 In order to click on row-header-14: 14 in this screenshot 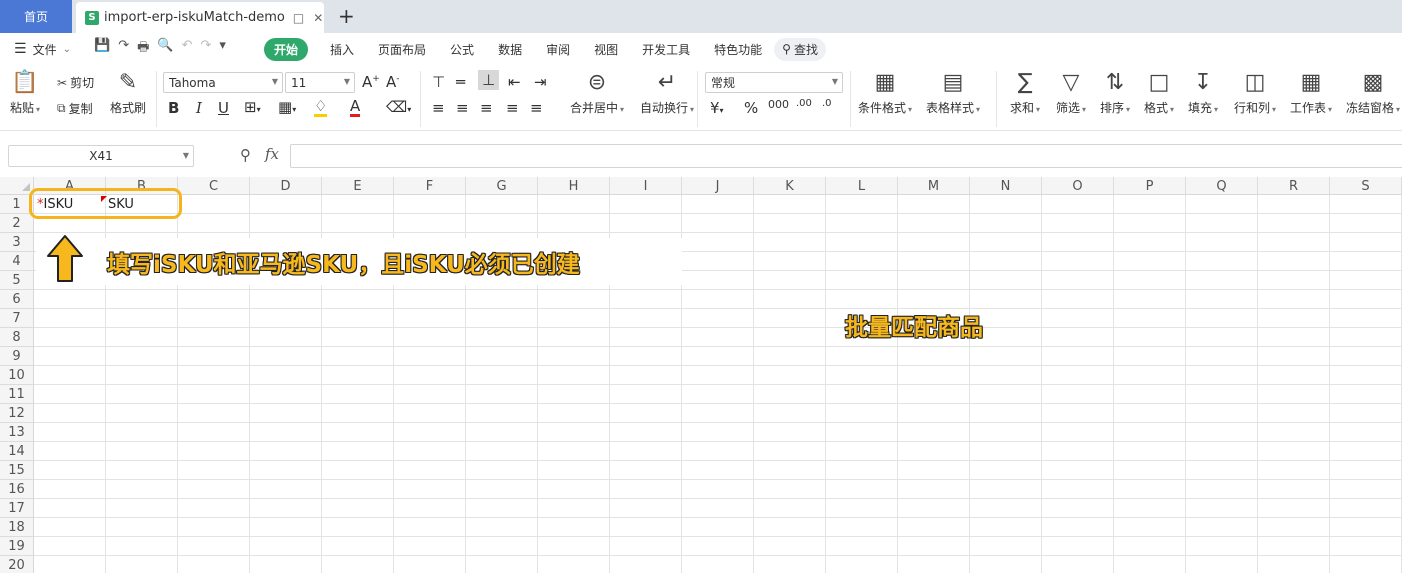, I will do `click(16, 451)`.